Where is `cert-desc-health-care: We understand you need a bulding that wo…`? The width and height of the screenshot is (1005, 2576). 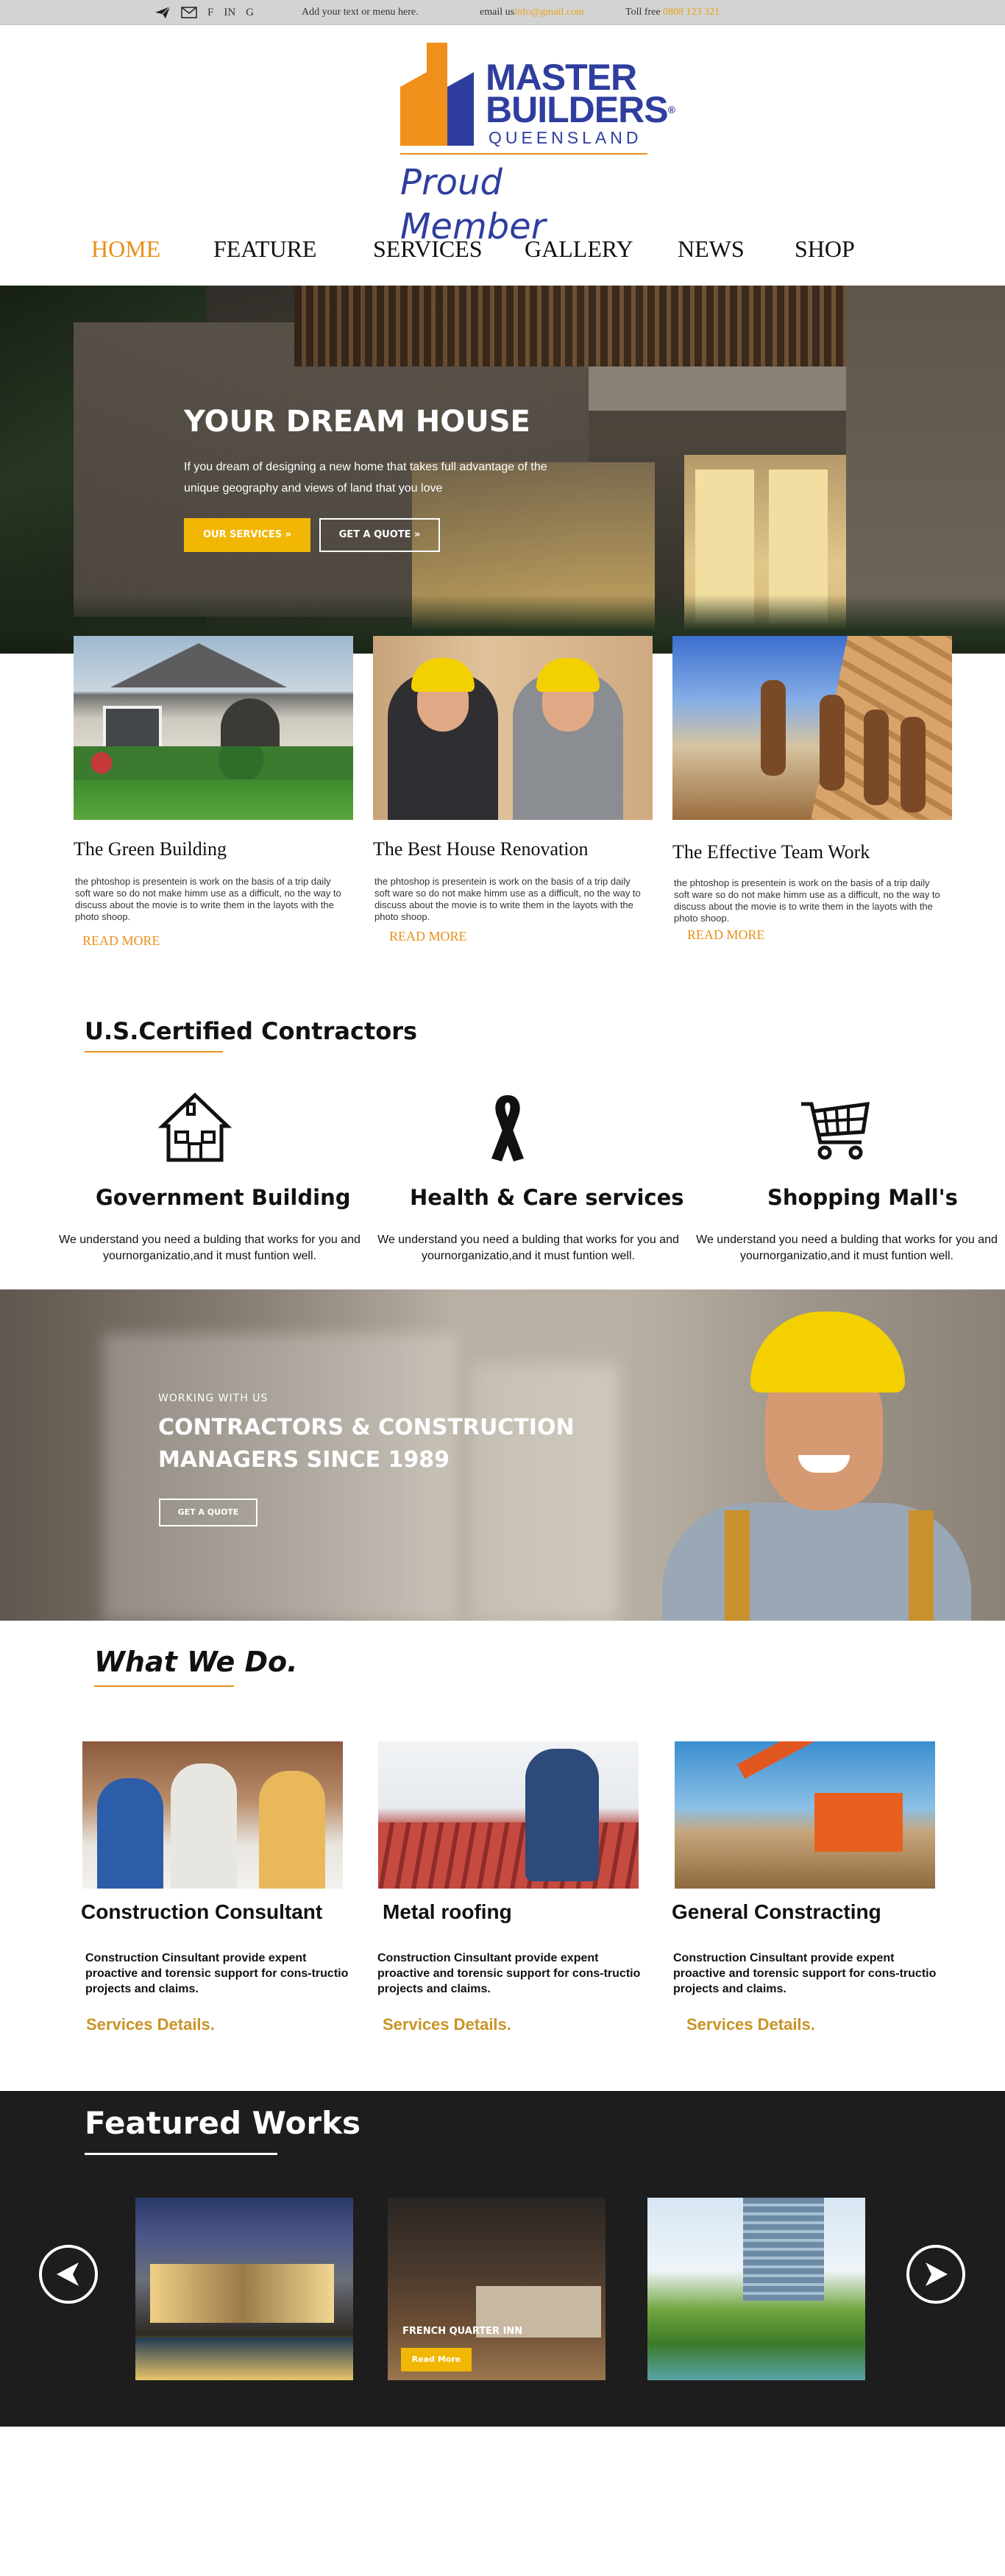
cert-desc-health-care: We understand you need a bulding that wo… is located at coordinates (528, 1248).